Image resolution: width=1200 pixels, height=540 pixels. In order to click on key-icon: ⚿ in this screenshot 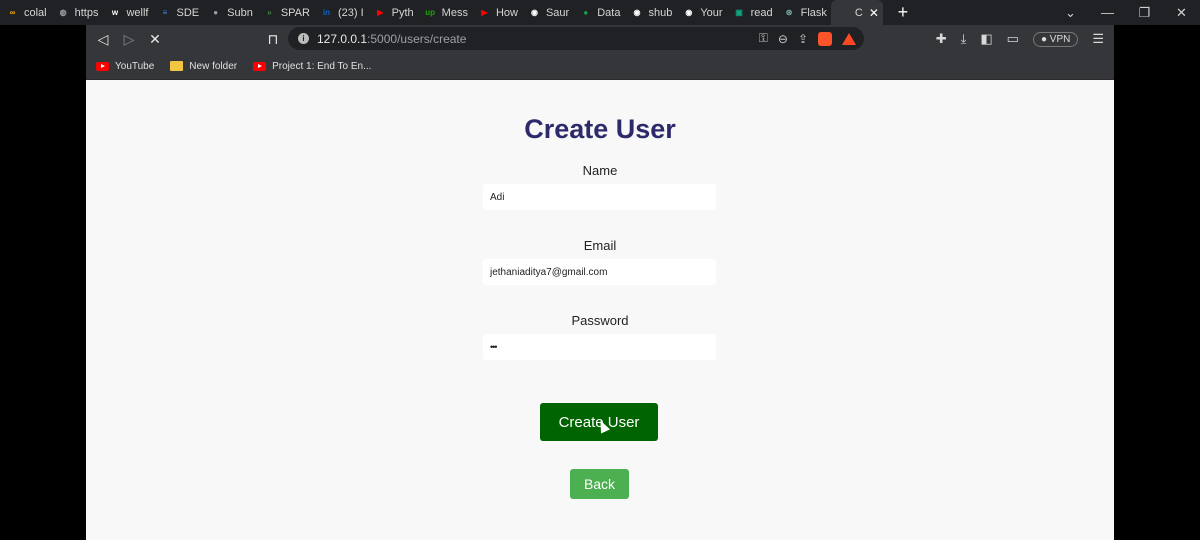, I will do `click(763, 38)`.